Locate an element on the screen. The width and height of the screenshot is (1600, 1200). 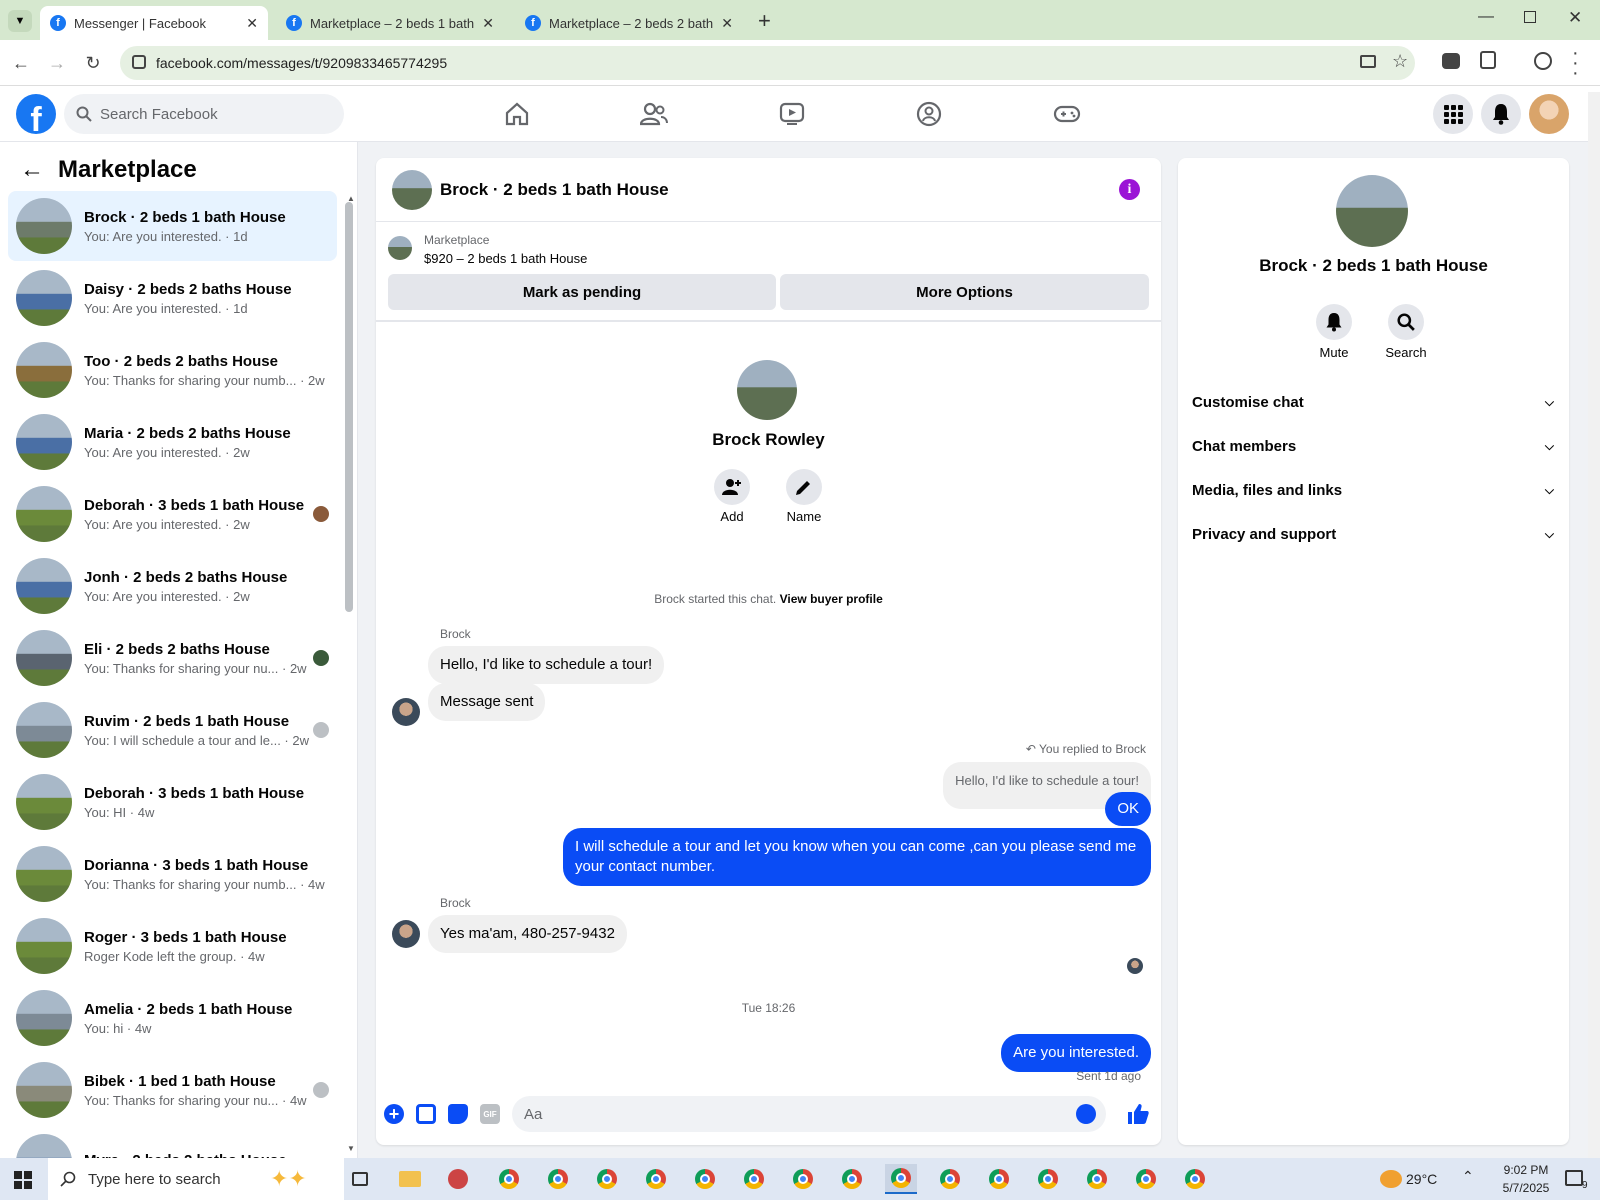
app-icon is located at coordinates (458, 1179).